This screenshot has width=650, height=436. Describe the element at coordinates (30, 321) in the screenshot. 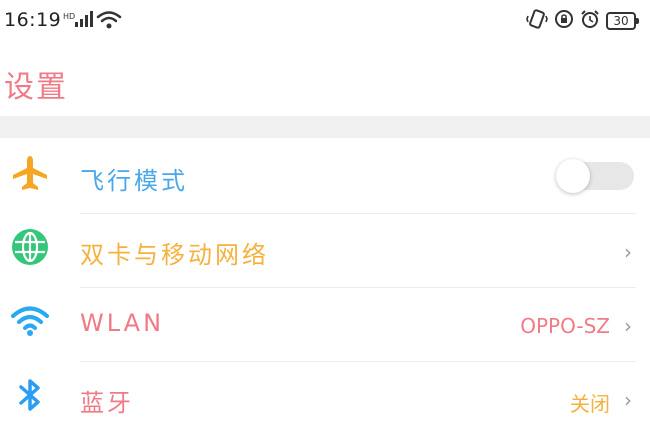

I see `wifi-icon` at that location.